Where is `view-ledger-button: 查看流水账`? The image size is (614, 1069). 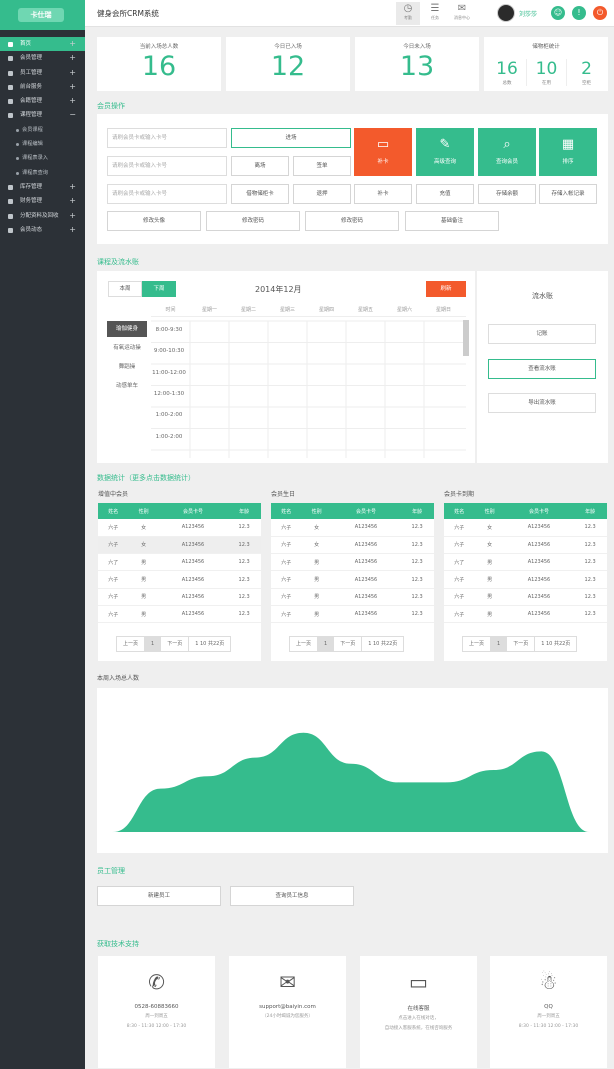 view-ledger-button: 查看流水账 is located at coordinates (542, 369).